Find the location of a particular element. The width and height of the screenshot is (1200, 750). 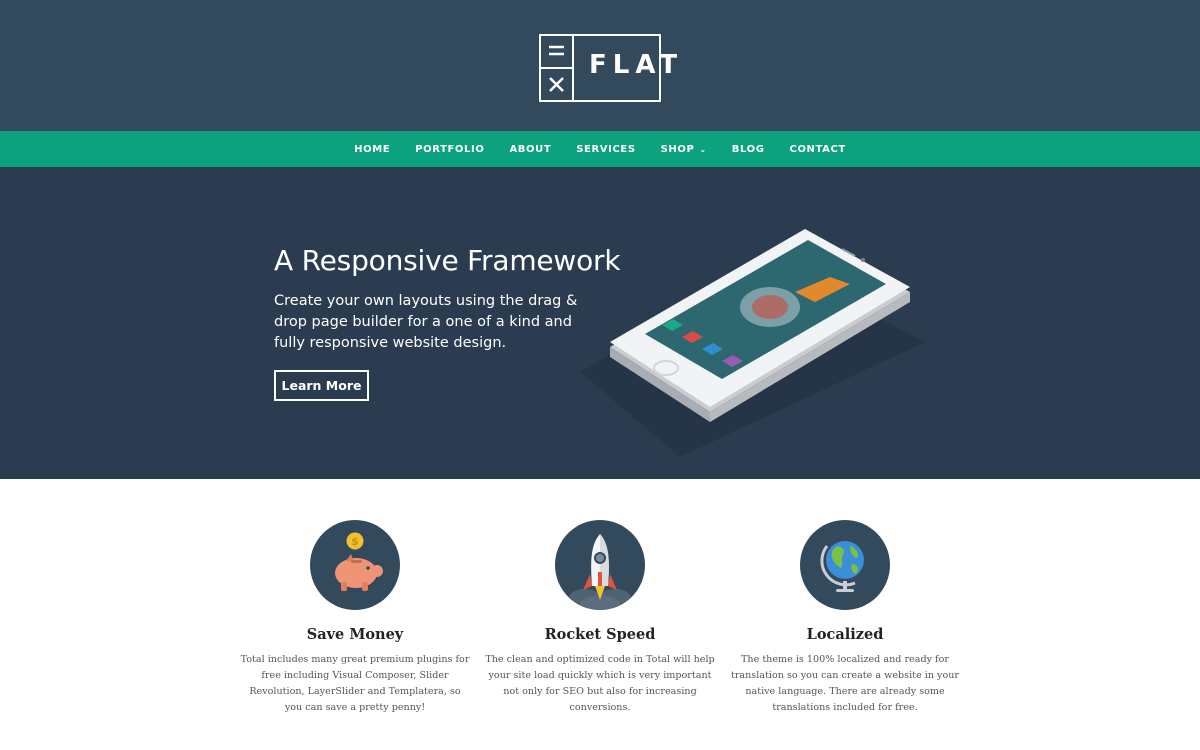

nav-item-about: ABOUT is located at coordinates (530, 149).